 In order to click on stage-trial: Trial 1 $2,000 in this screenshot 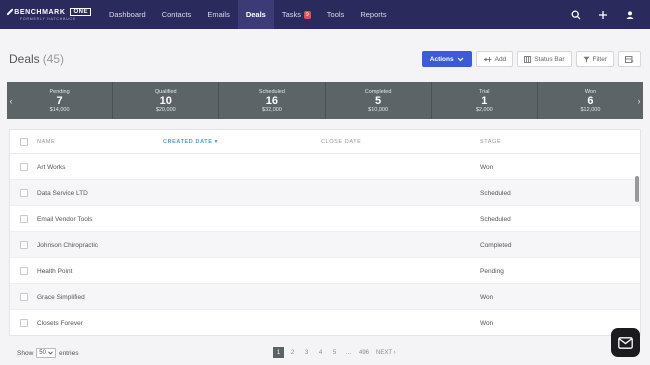, I will do `click(483, 100)`.